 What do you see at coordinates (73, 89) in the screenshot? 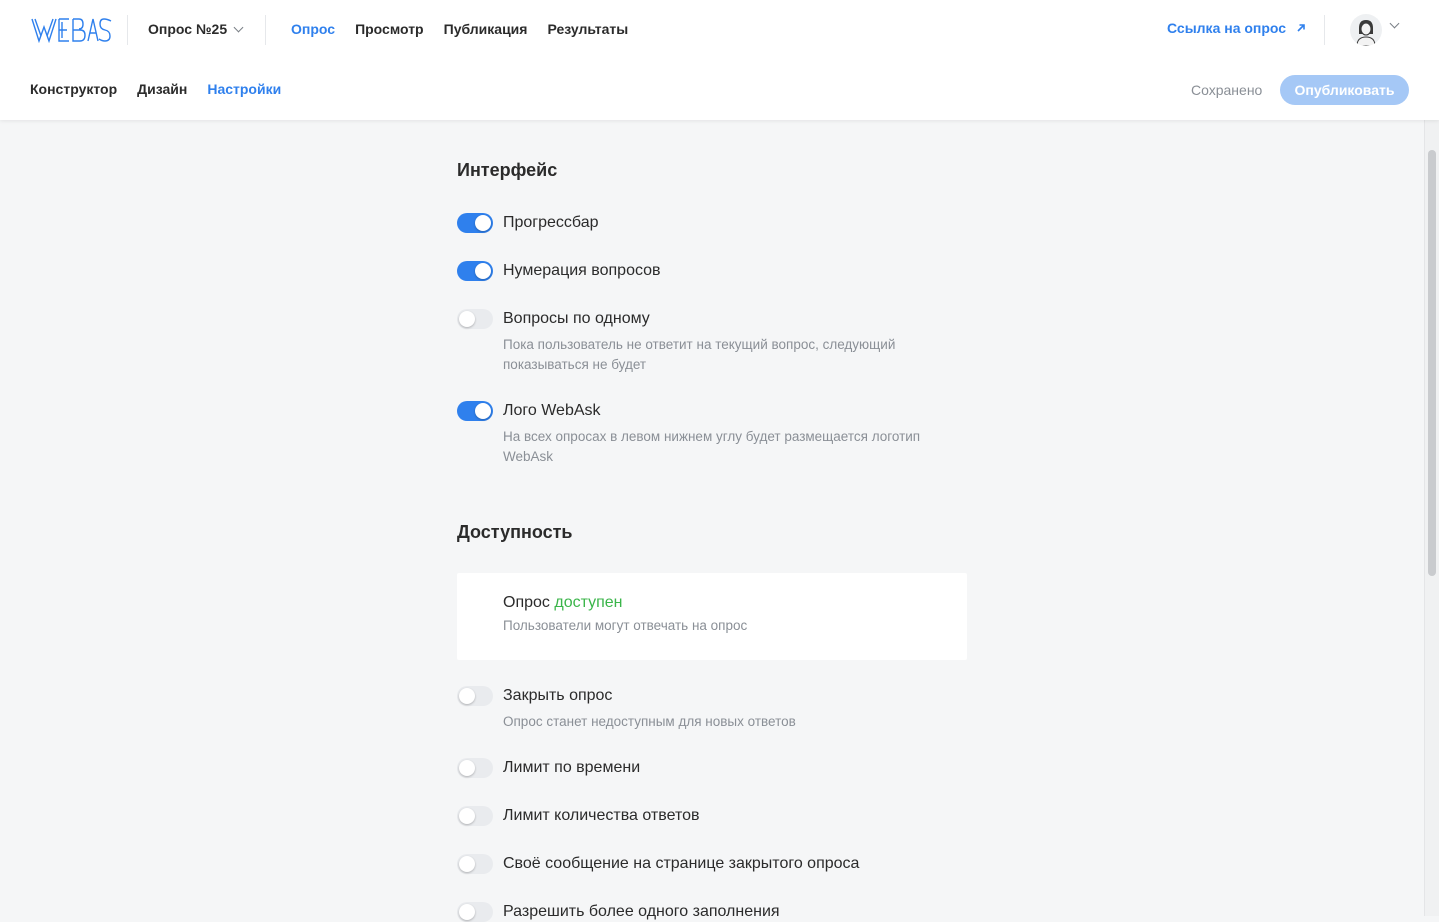
I see `tab-constructor: Конструктор` at bounding box center [73, 89].